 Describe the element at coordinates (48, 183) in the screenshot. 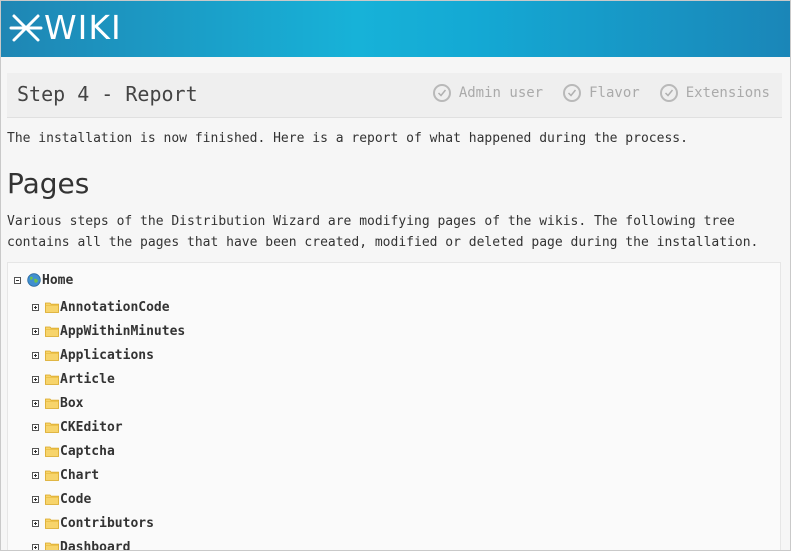

I see `section-title: Pages` at that location.